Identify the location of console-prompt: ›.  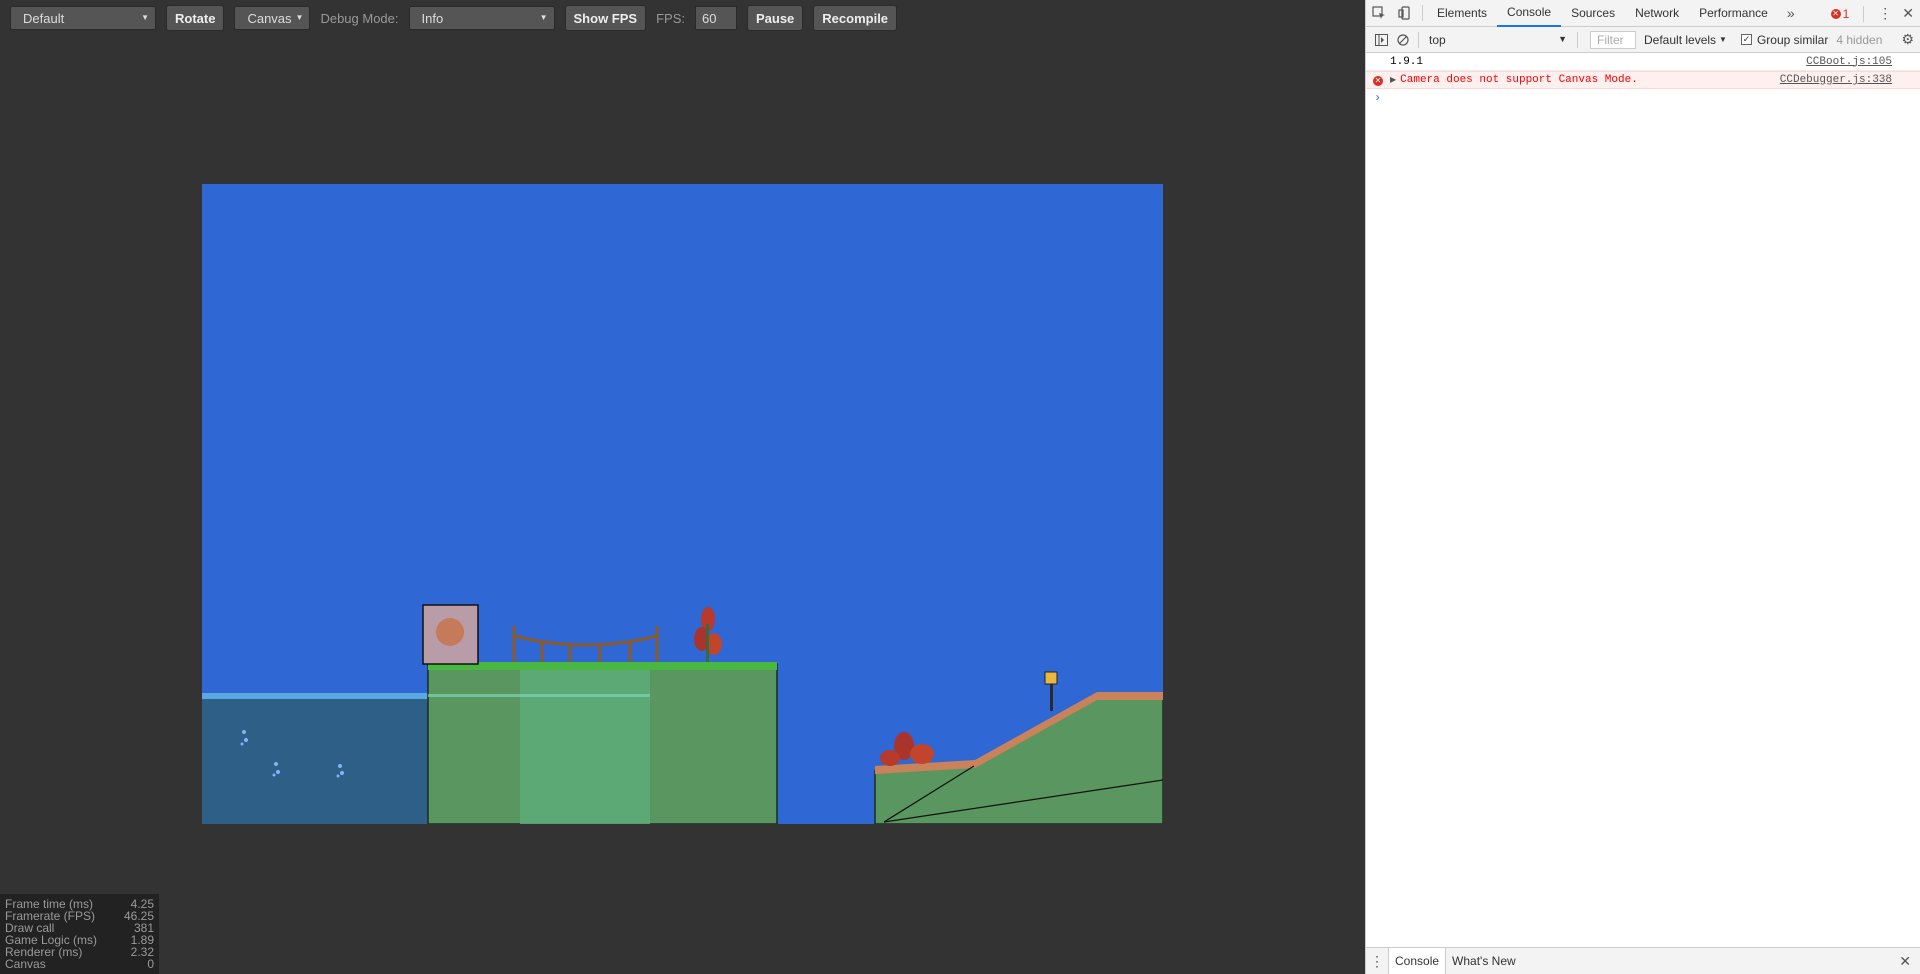
(1643, 98).